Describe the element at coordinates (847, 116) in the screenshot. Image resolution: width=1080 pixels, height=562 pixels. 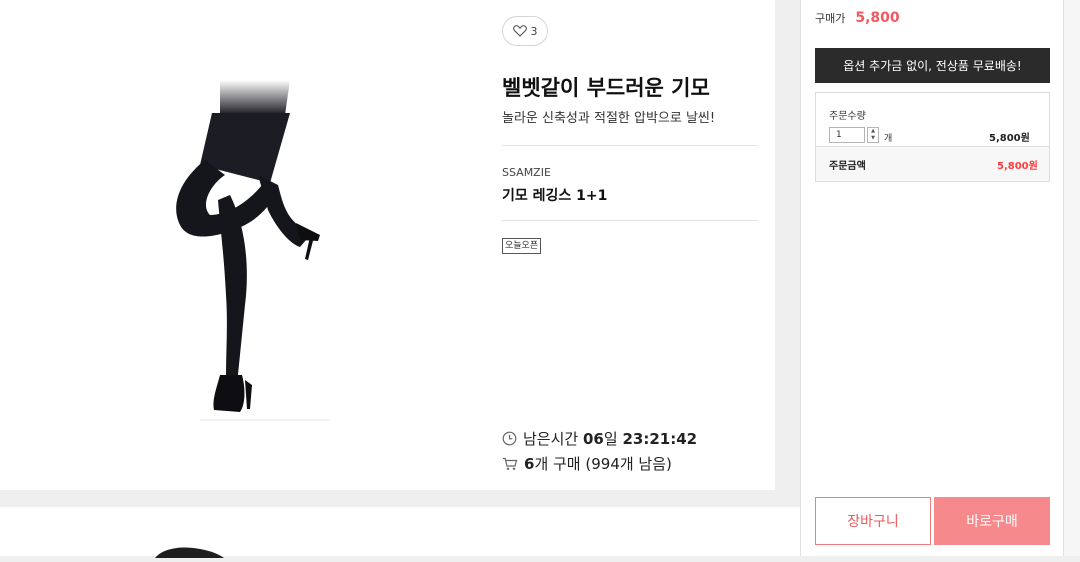
I see `quantity-label: 주문수량` at that location.